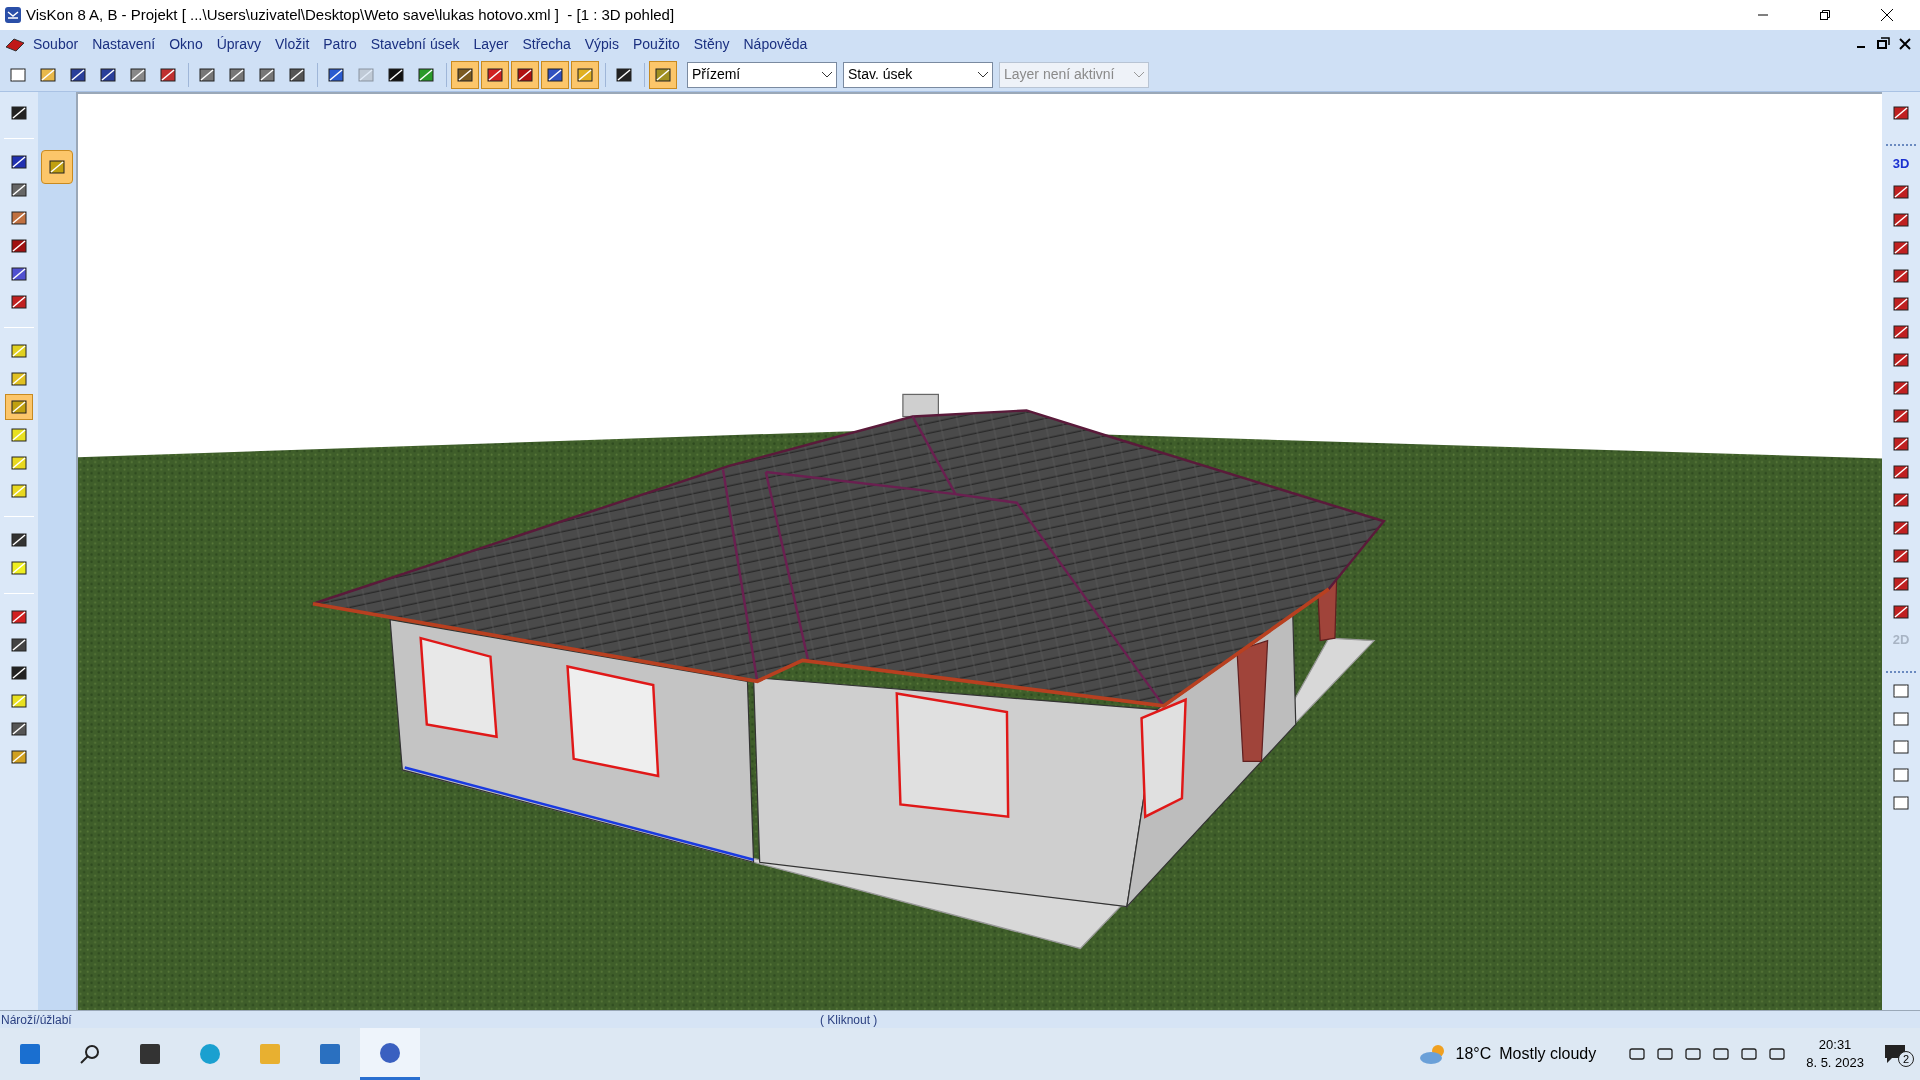 This screenshot has height=1080, width=1920. Describe the element at coordinates (36, 1020) in the screenshot. I see `status-text: Nároží/úžlabí` at that location.